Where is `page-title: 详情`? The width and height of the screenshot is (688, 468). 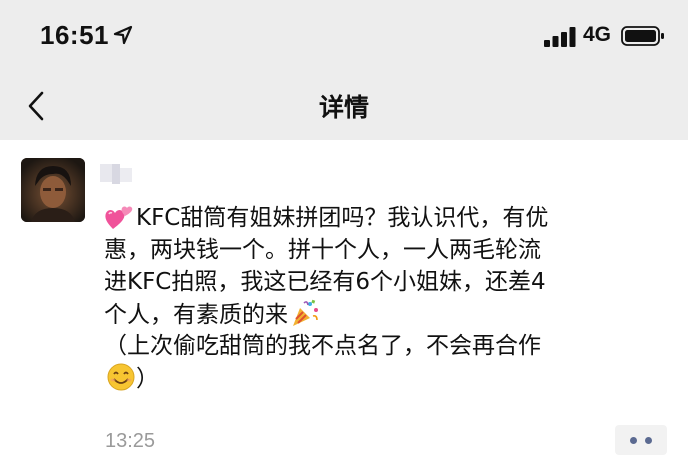 page-title: 详情 is located at coordinates (343, 107).